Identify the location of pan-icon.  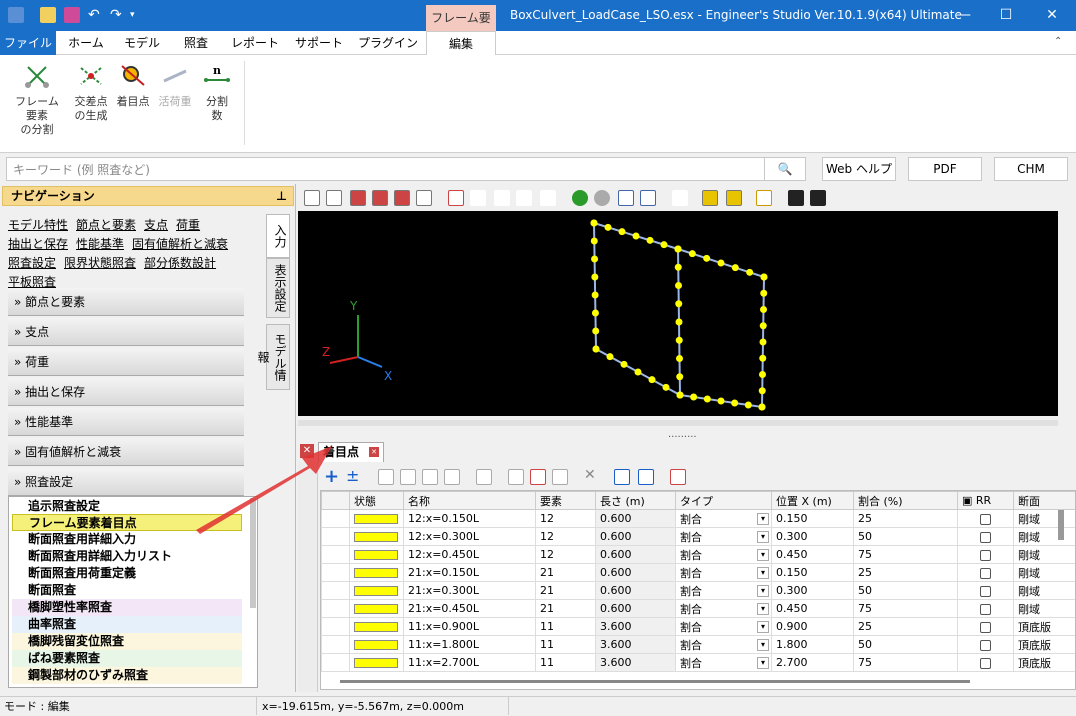
(502, 198).